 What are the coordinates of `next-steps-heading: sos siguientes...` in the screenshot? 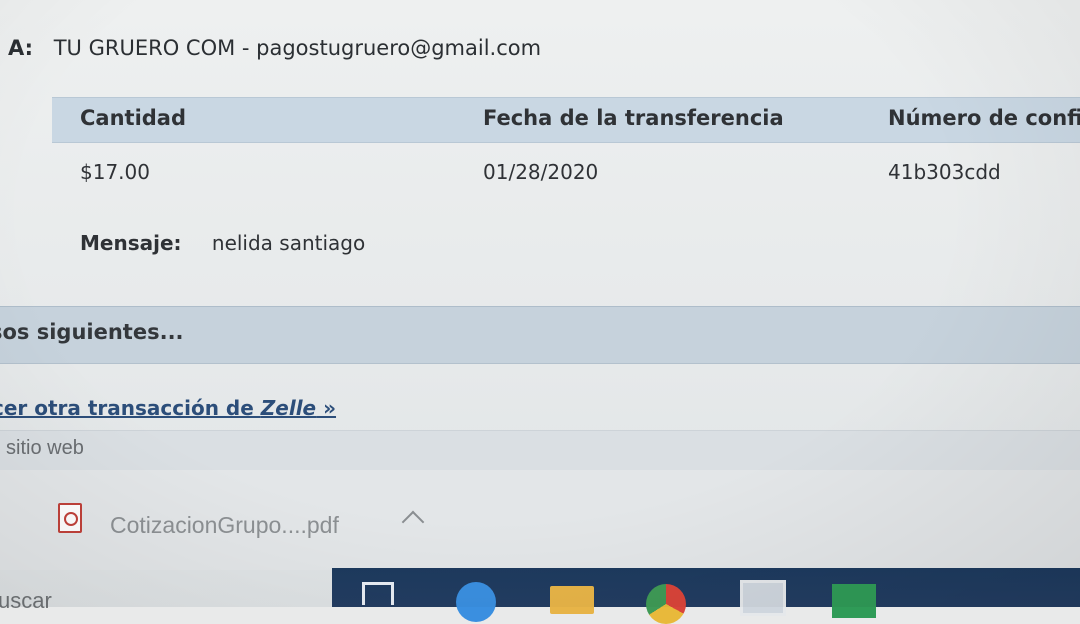 It's located at (92, 332).